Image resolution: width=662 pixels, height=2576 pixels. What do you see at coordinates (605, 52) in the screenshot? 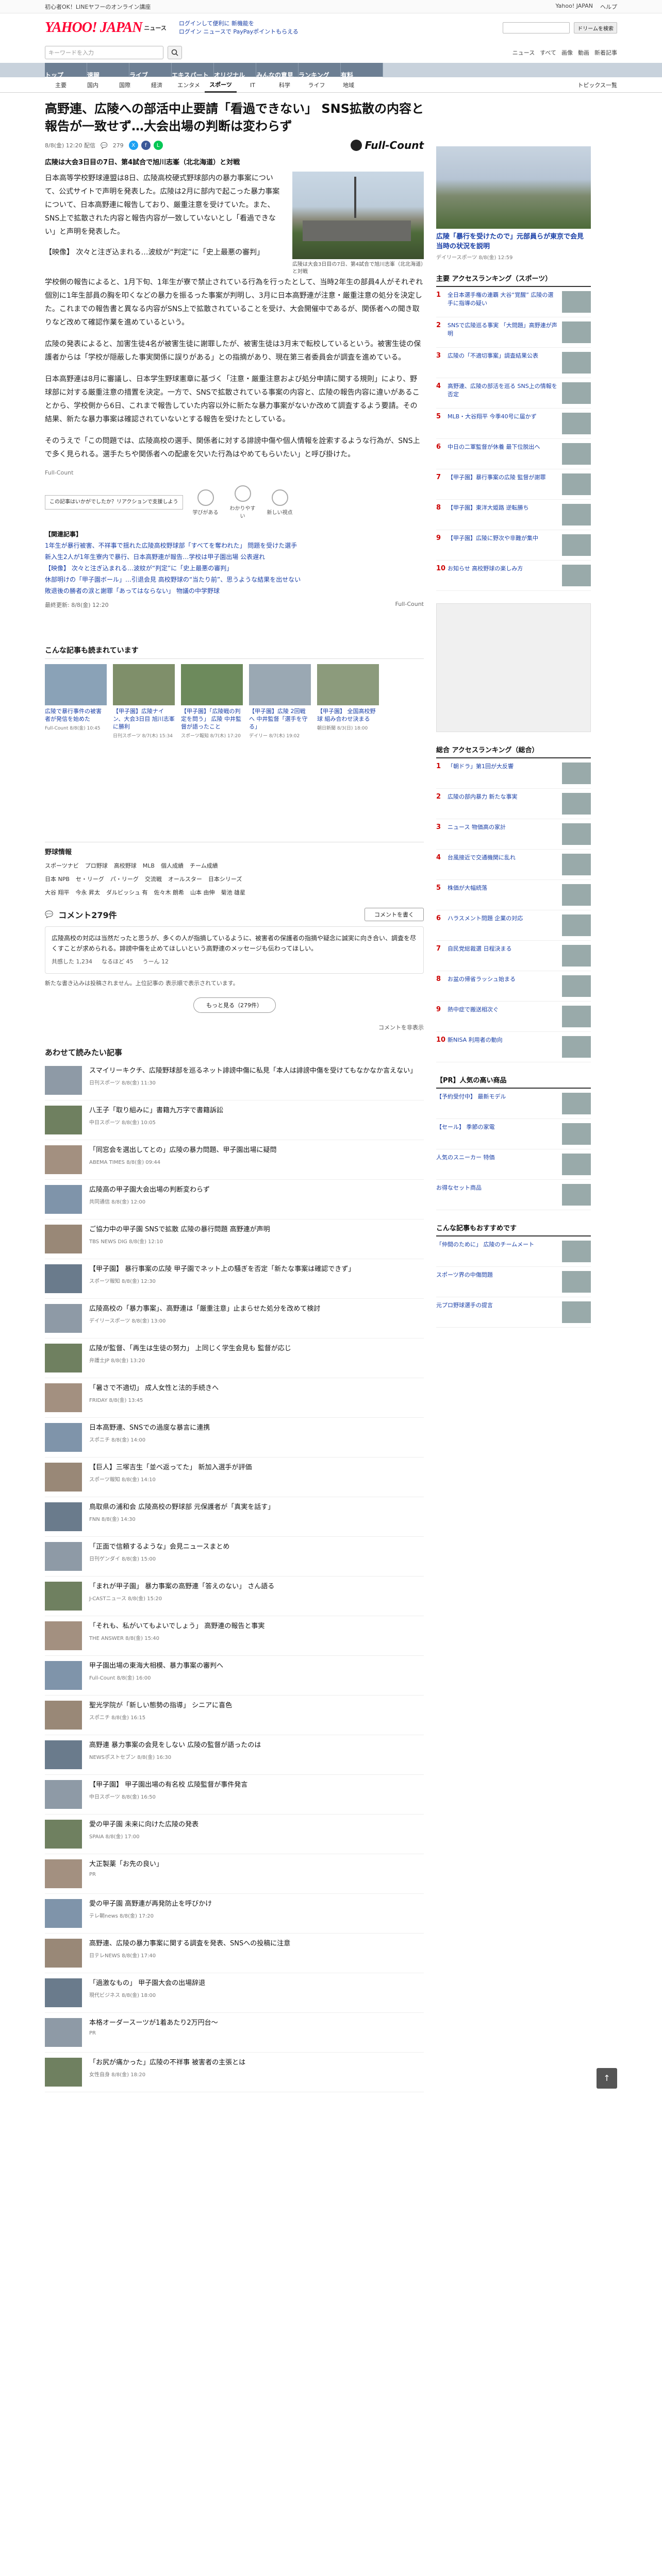
I see `latest-link: 新着記事` at bounding box center [605, 52].